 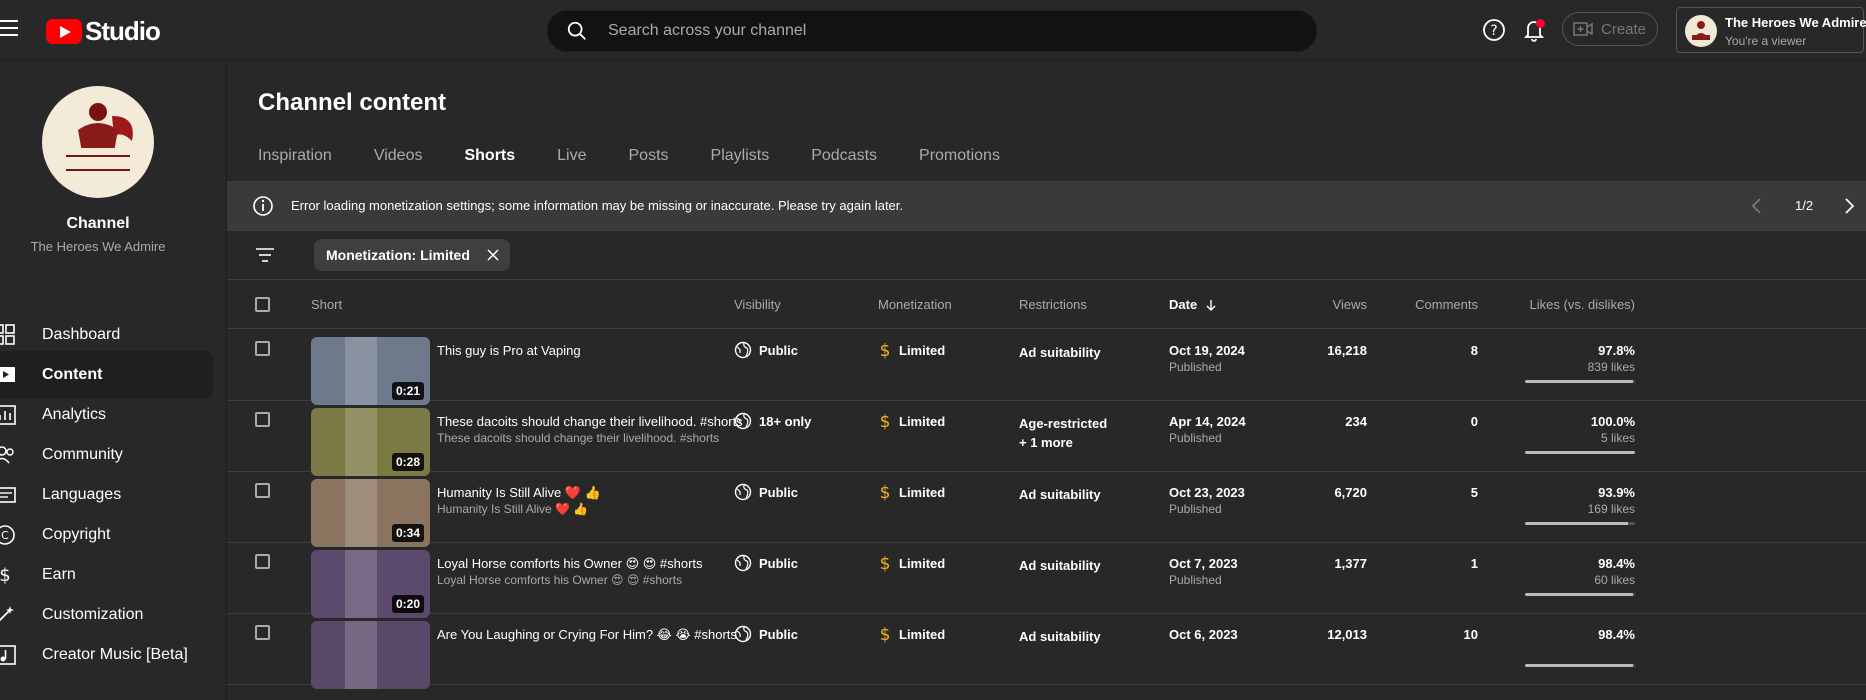 What do you see at coordinates (98, 142) in the screenshot?
I see `channel-avatar` at bounding box center [98, 142].